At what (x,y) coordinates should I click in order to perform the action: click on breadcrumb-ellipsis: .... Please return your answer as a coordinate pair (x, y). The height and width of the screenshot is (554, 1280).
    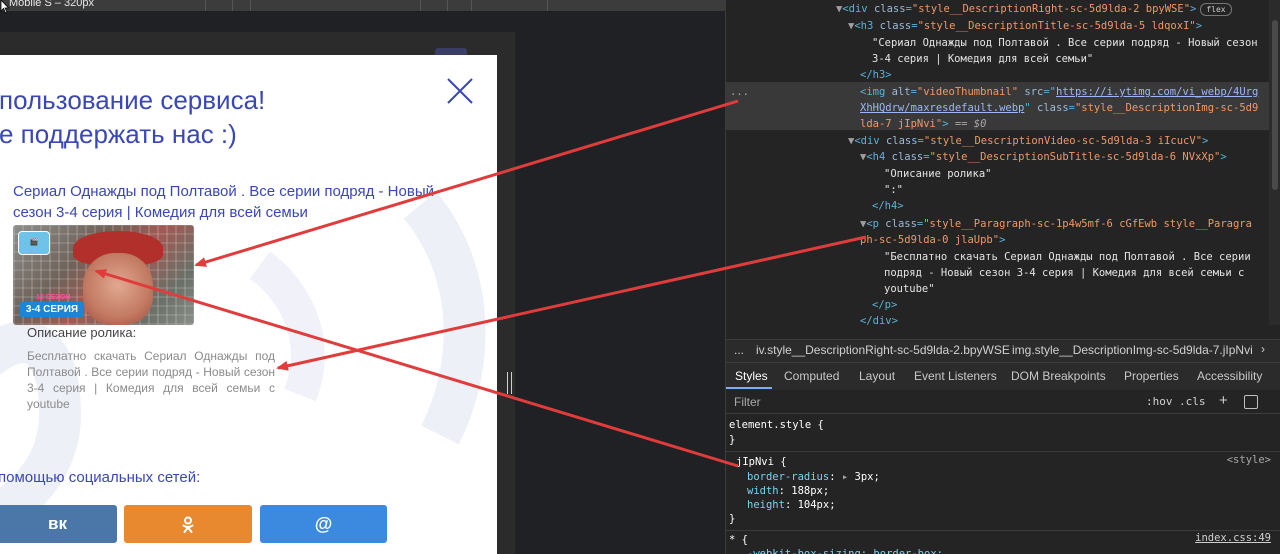
    Looking at the image, I should click on (739, 350).